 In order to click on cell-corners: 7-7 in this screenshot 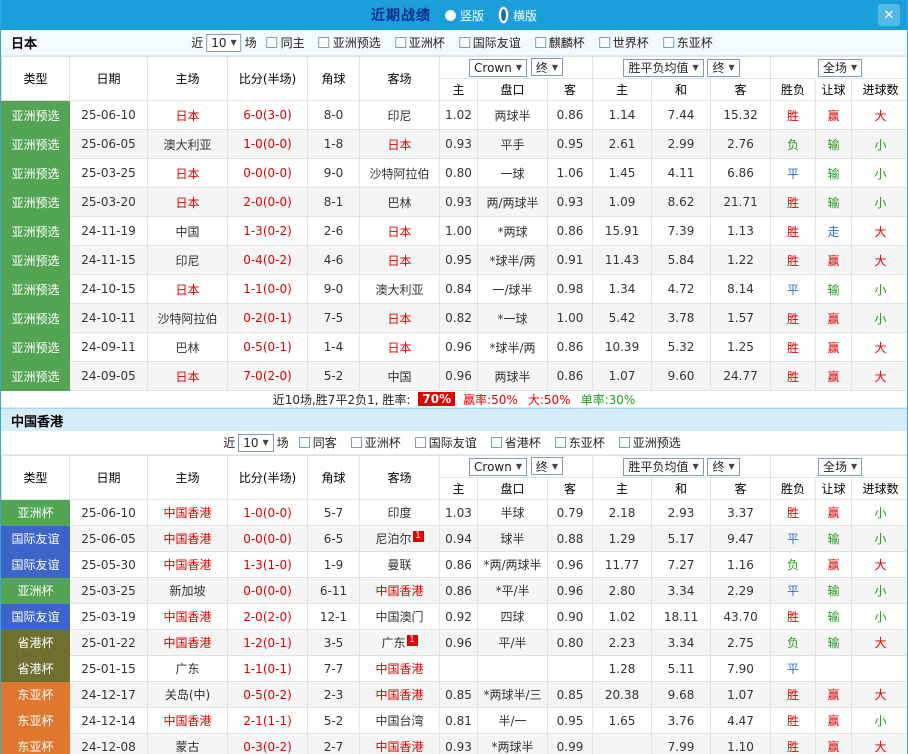, I will do `click(333, 668)`.